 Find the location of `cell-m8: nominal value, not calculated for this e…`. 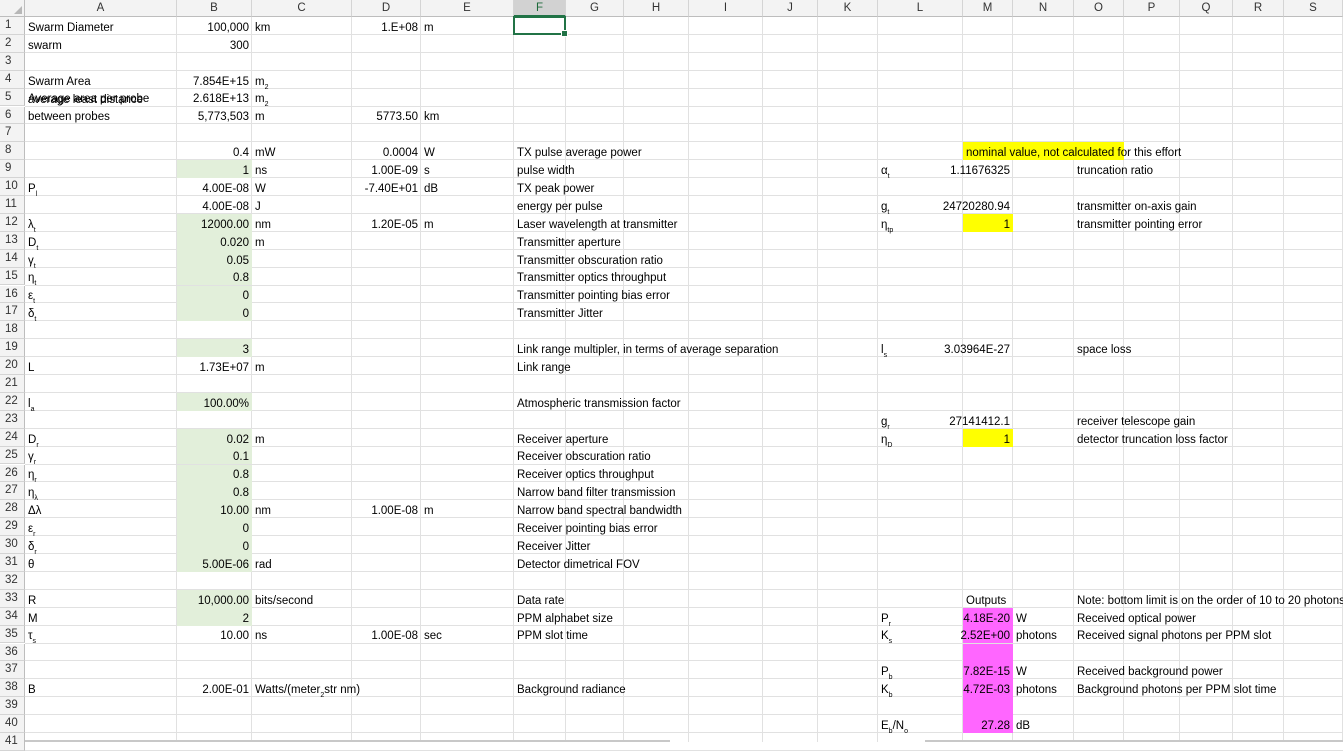

cell-m8: nominal value, not calculated for this e… is located at coordinates (1072, 151).